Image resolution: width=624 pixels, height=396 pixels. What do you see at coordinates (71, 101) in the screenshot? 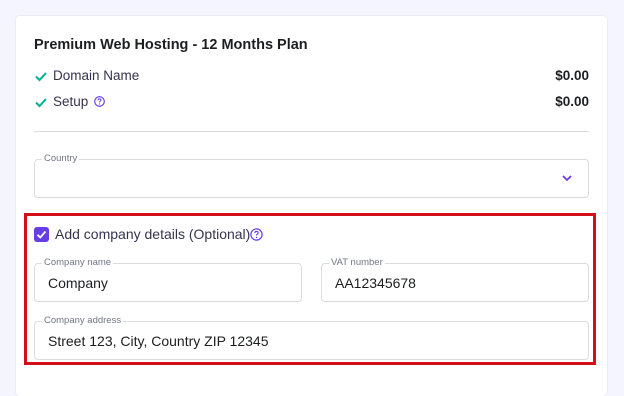
I see `setup-label-text: Setup` at bounding box center [71, 101].